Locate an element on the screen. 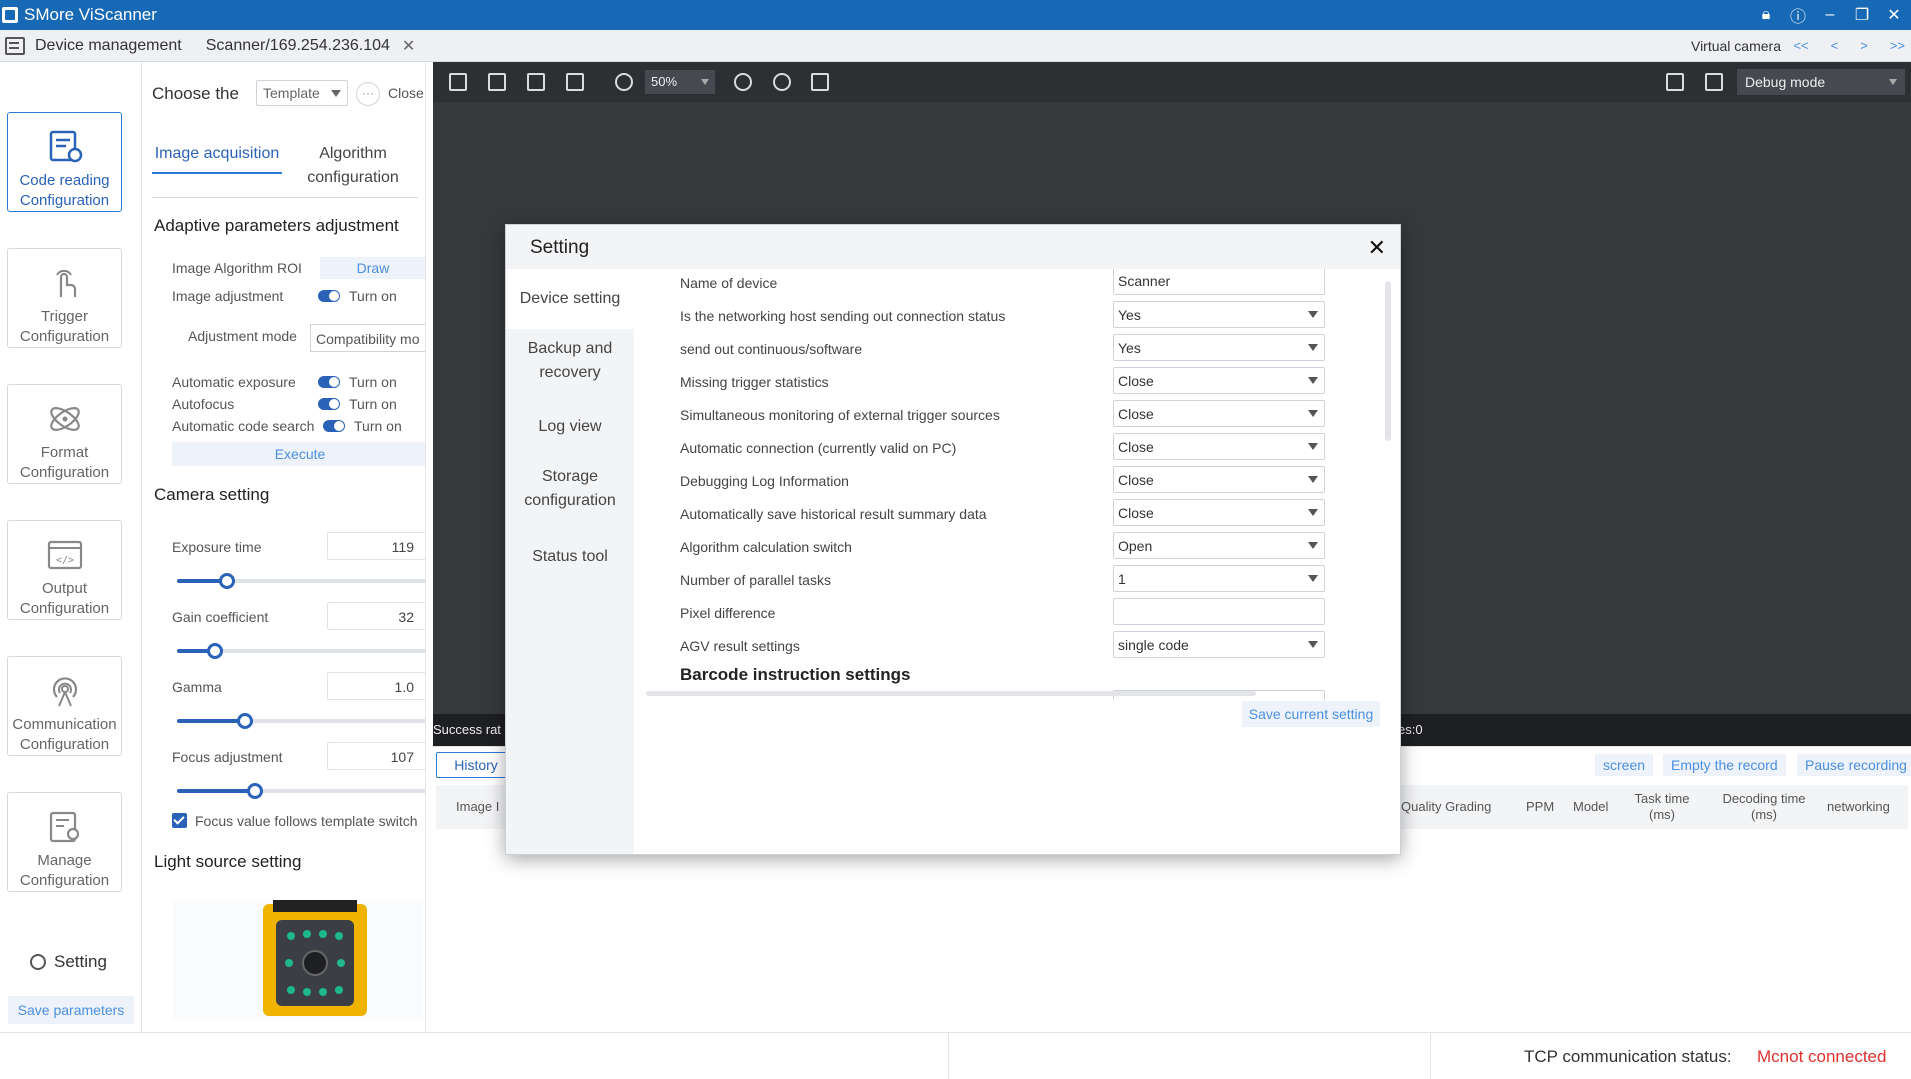  auto-exposure-toggle is located at coordinates (329, 382).